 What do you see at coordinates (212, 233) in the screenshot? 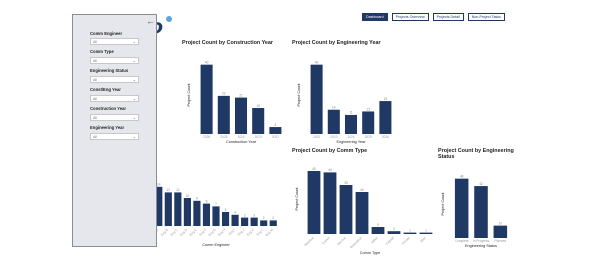
I see `x-tick-label: Eng G` at bounding box center [212, 233].